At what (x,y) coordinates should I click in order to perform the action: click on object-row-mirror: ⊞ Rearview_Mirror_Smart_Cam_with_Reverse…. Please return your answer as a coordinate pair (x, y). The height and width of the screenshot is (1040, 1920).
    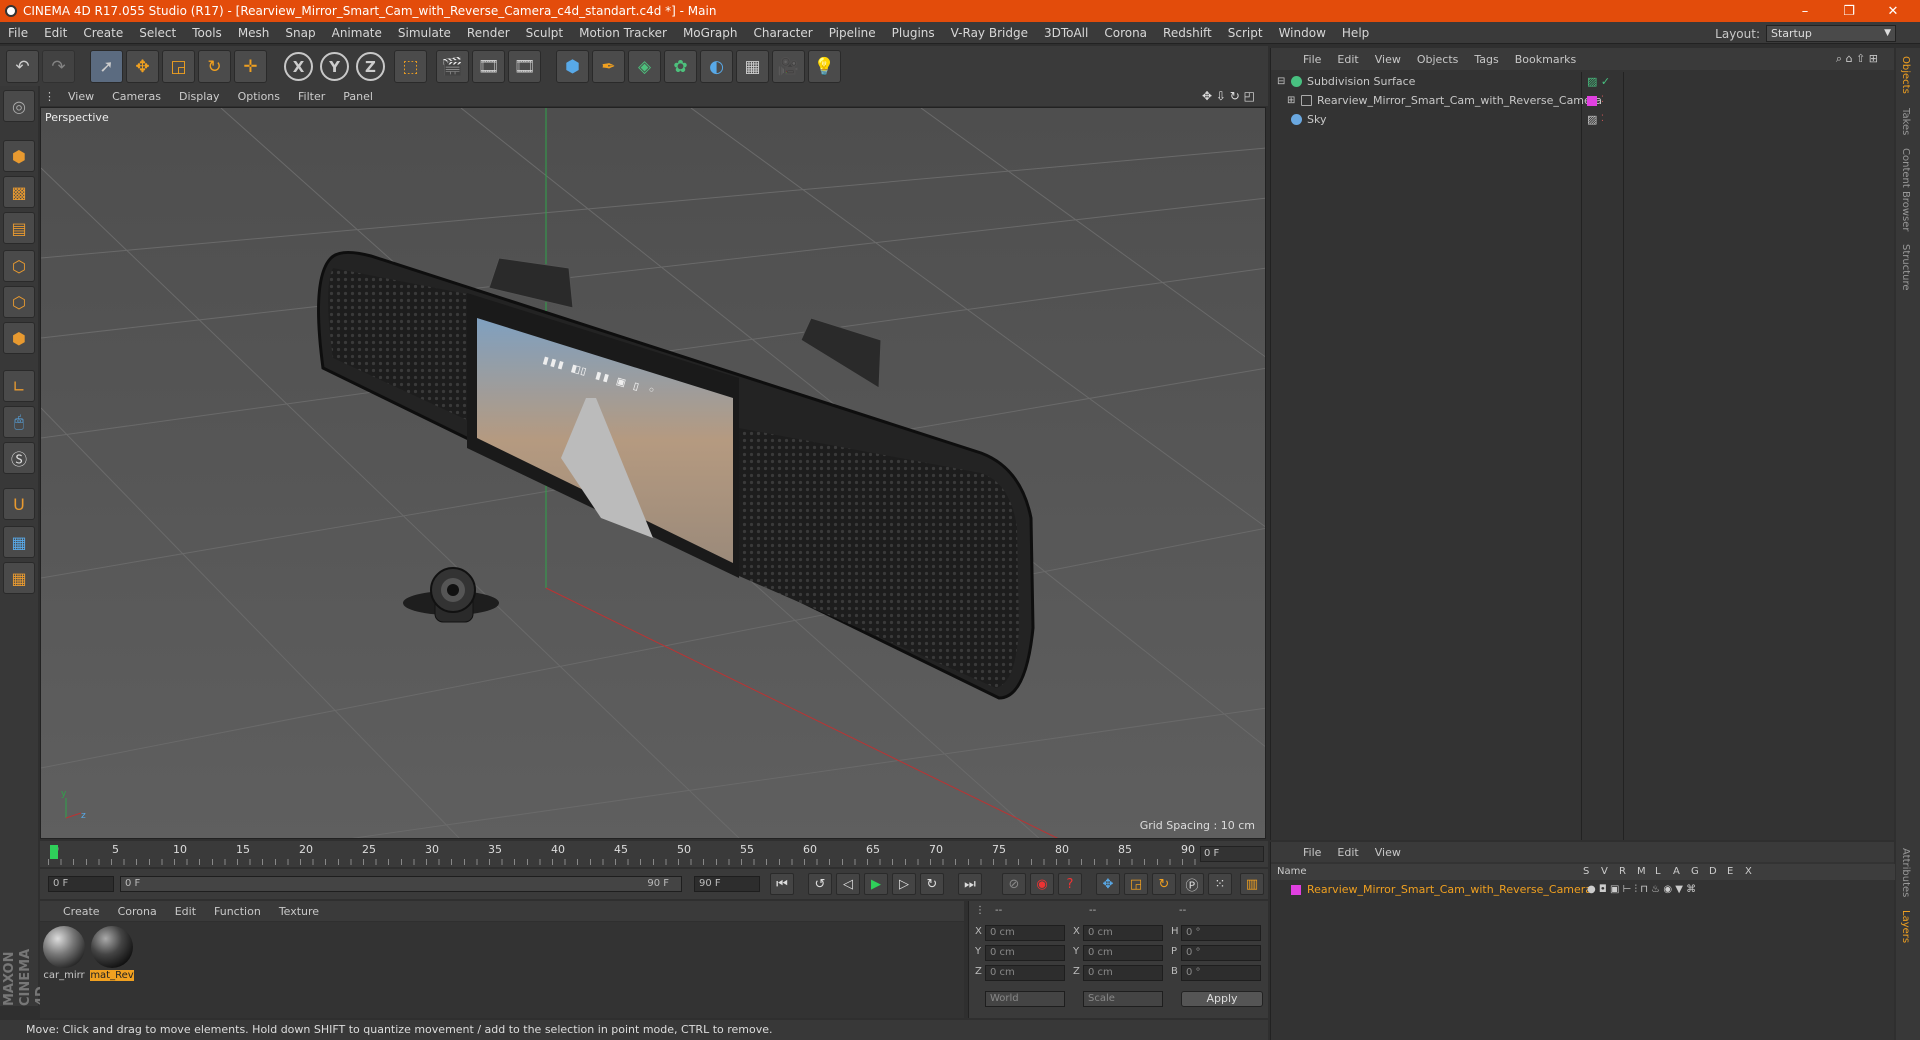
    Looking at the image, I should click on (1583, 100).